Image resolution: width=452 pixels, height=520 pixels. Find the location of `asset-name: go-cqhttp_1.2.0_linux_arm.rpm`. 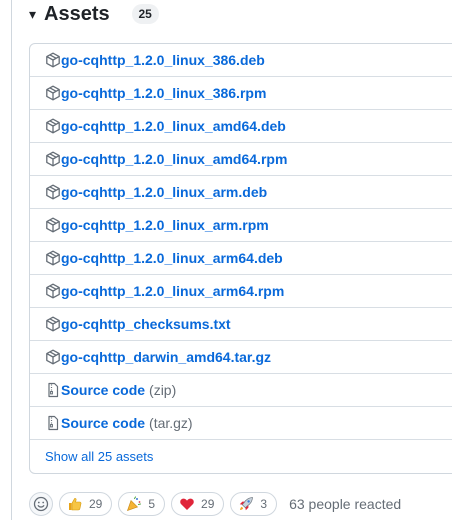

asset-name: go-cqhttp_1.2.0_linux_arm.rpm is located at coordinates (165, 225).